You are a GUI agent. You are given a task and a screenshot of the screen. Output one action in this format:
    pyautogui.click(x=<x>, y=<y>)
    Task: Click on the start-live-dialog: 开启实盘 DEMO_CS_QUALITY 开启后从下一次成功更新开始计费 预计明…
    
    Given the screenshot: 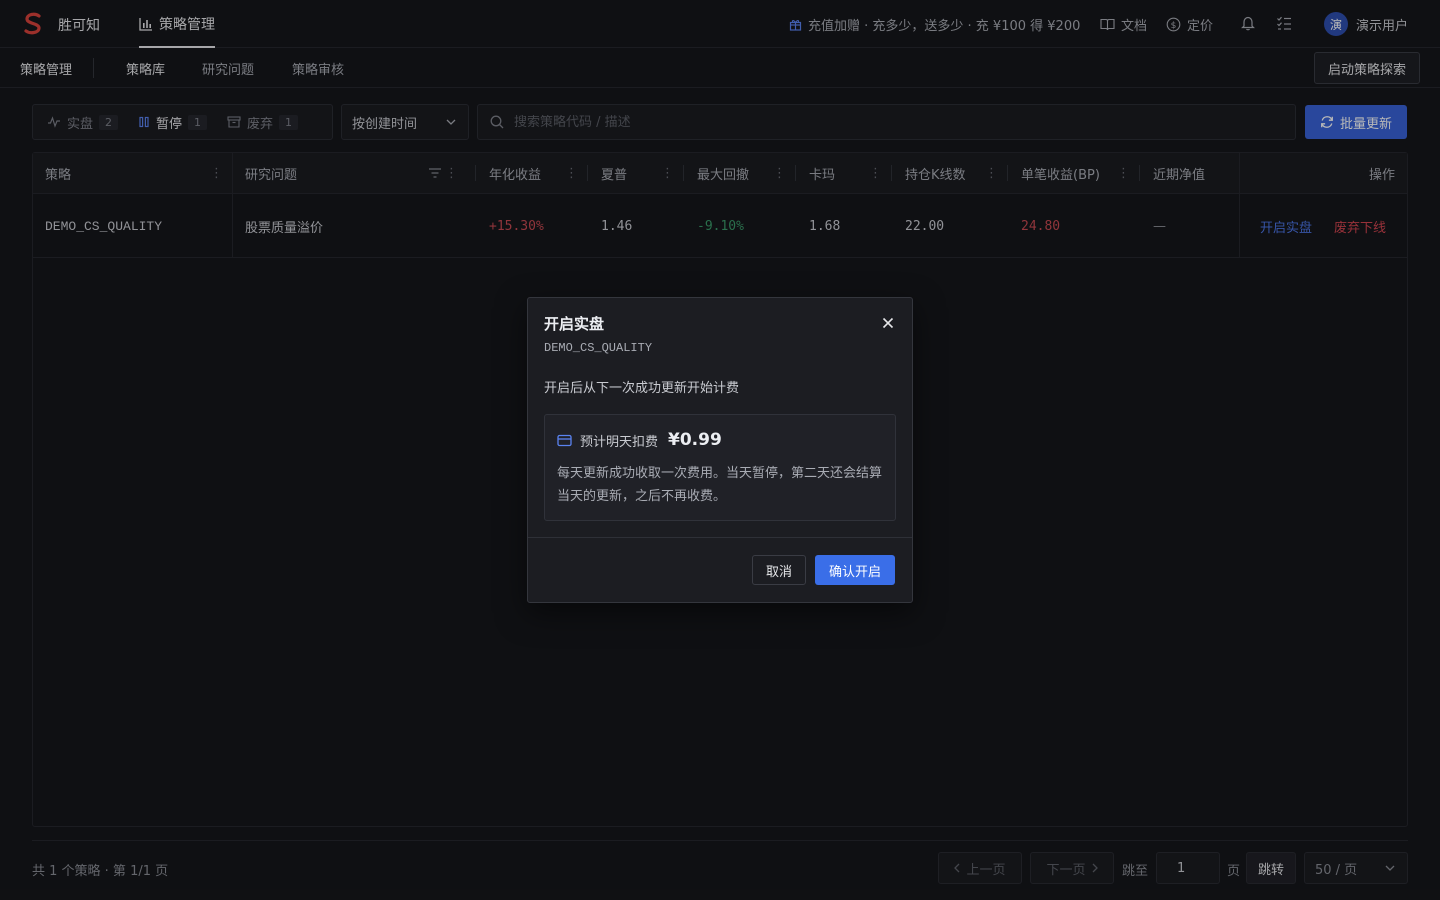 What is the action you would take?
    pyautogui.click(x=720, y=450)
    